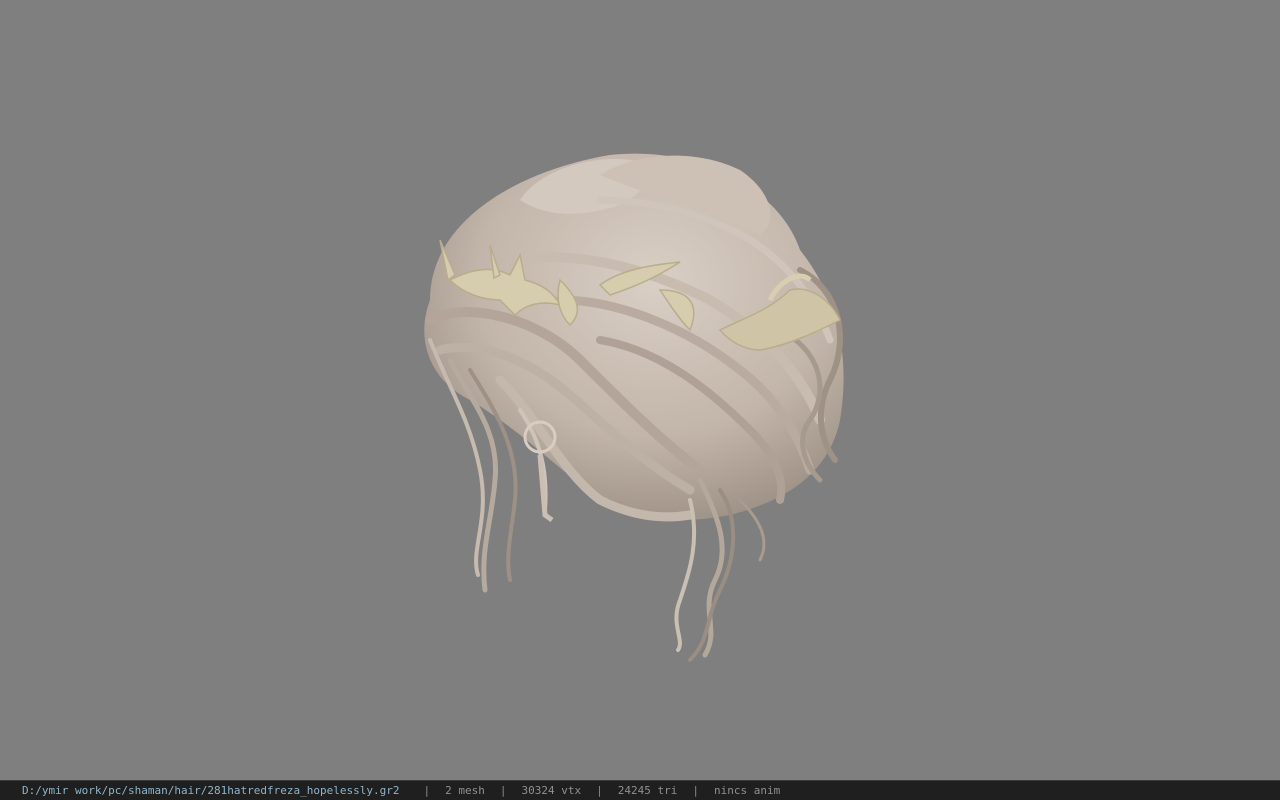 The width and height of the screenshot is (1280, 800). Describe the element at coordinates (465, 790) in the screenshot. I see `mesh-count-label: 2 mesh` at that location.